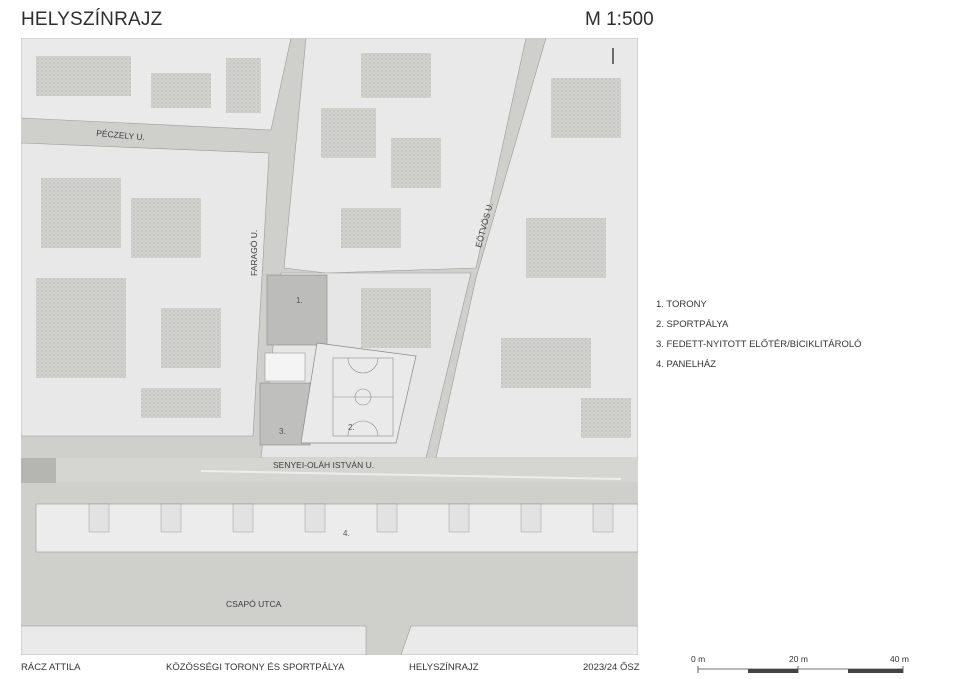 The height and width of the screenshot is (679, 960). Describe the element at coordinates (681, 304) in the screenshot. I see `legend-item-tower: 1. TORONY` at that location.